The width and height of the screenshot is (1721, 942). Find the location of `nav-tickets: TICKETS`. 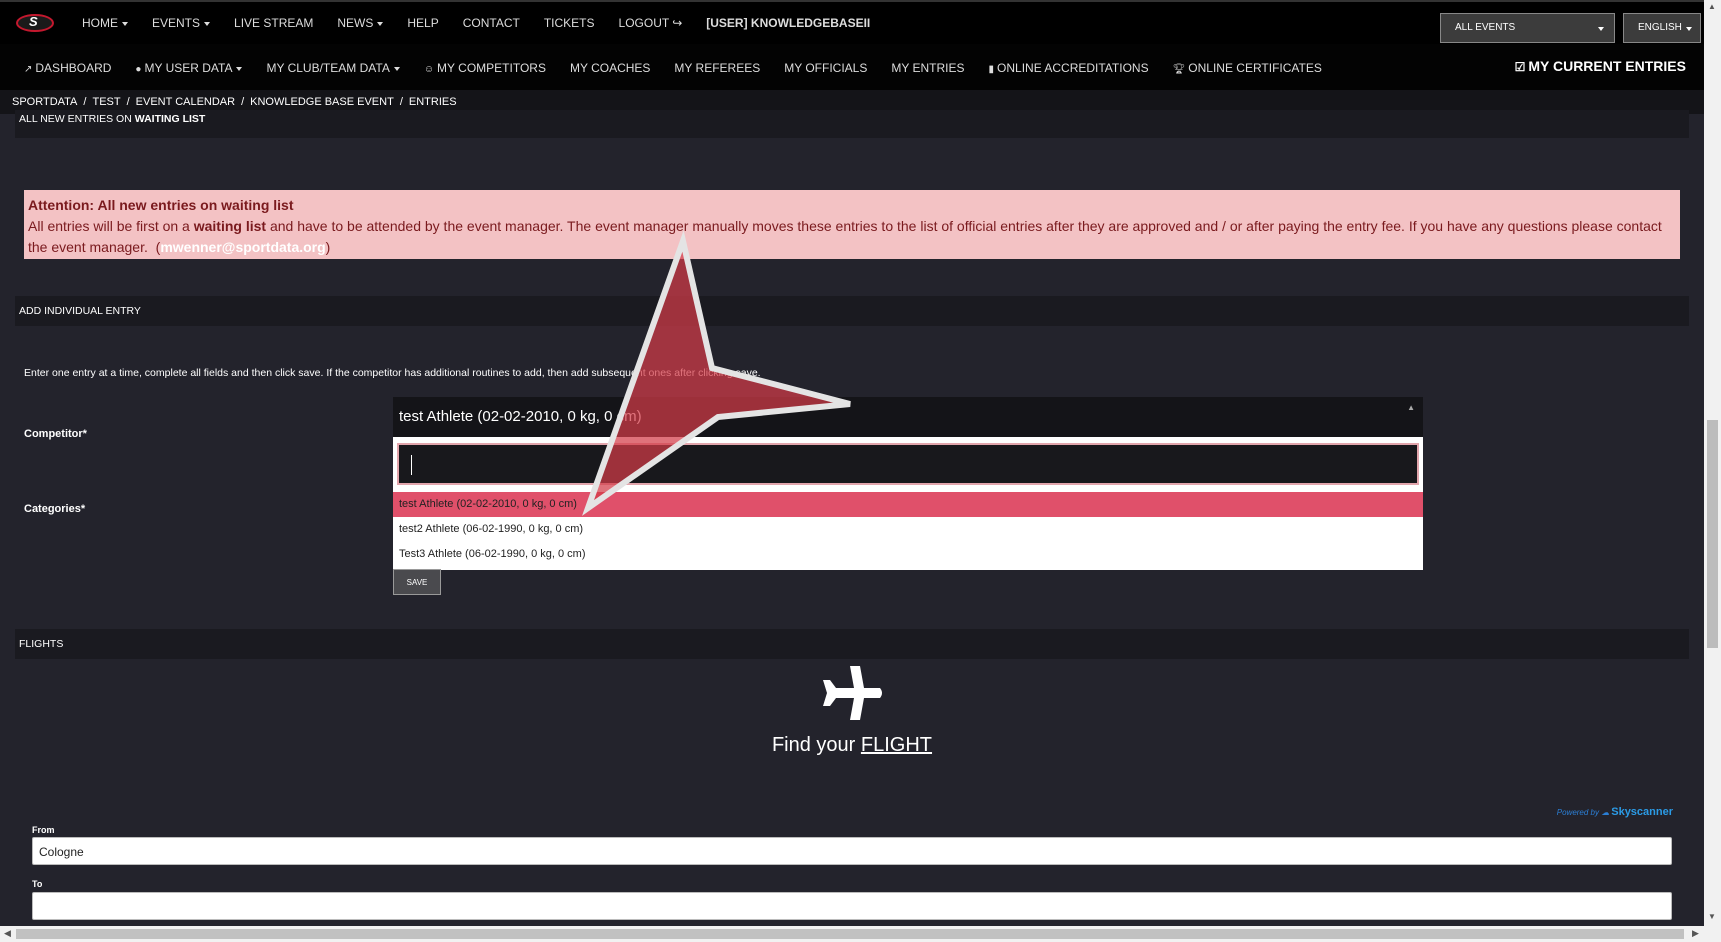

nav-tickets: TICKETS is located at coordinates (569, 23).